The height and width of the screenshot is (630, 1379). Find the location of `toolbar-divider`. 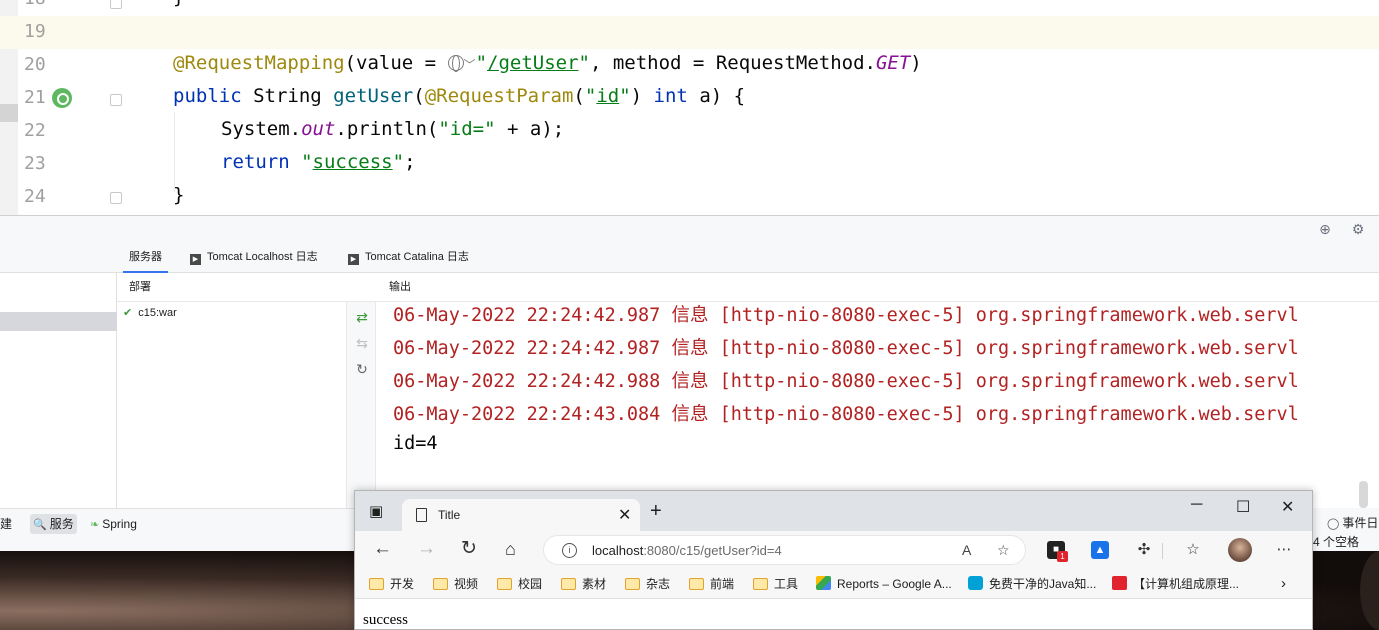

toolbar-divider is located at coordinates (1162, 551).